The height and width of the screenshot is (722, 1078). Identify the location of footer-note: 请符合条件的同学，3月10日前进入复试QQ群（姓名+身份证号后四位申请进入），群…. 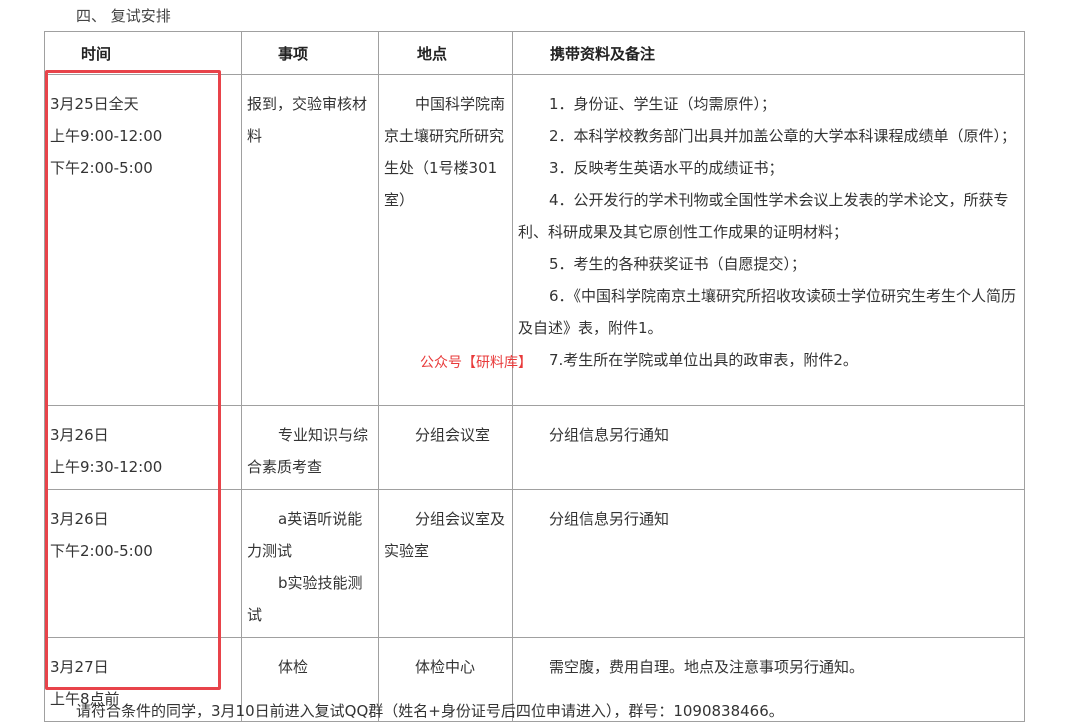
(430, 711).